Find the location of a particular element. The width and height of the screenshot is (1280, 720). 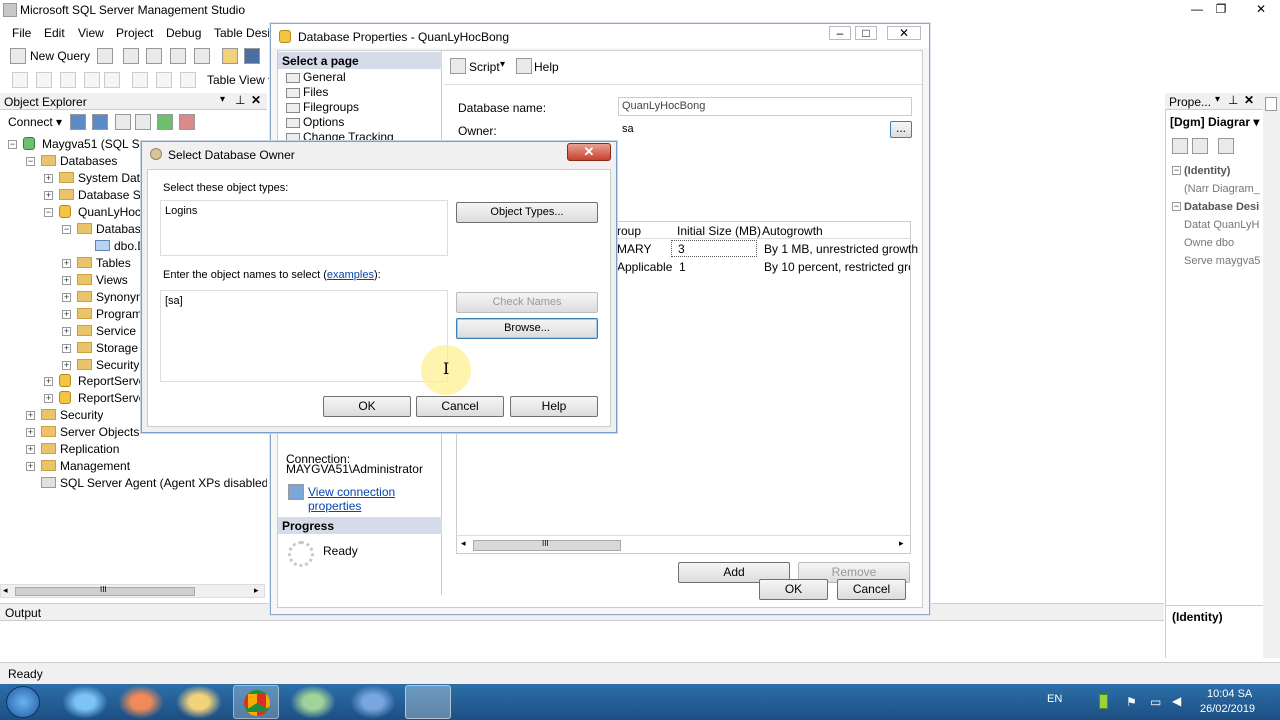

clock-date: 26/02/2019 is located at coordinates (1227, 709).